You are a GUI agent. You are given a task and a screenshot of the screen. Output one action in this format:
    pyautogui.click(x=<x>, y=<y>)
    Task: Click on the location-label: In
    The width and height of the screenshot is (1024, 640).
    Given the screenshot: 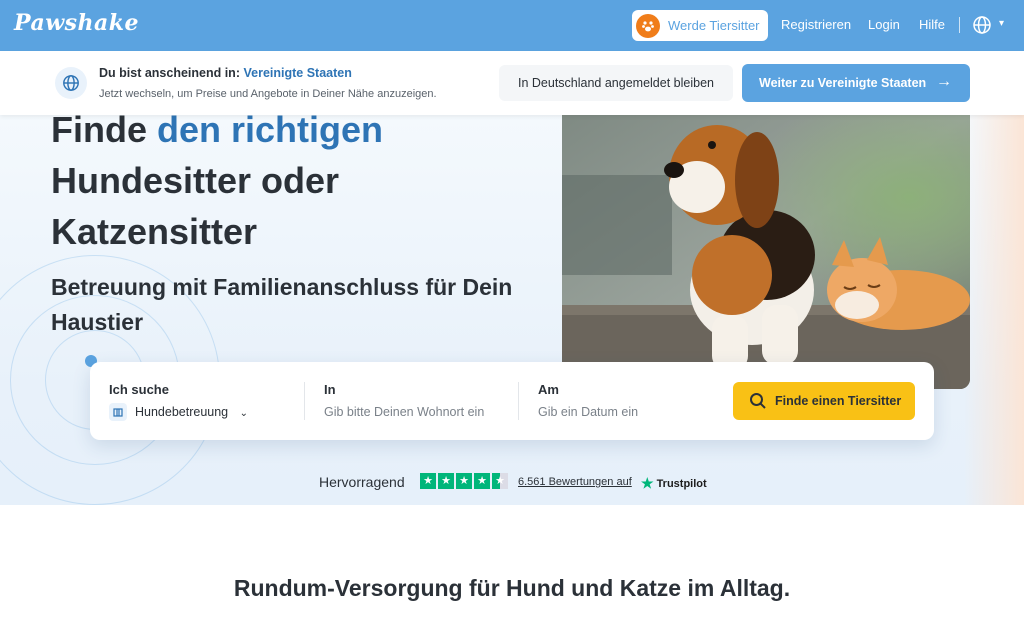 What is the action you would take?
    pyautogui.click(x=330, y=389)
    